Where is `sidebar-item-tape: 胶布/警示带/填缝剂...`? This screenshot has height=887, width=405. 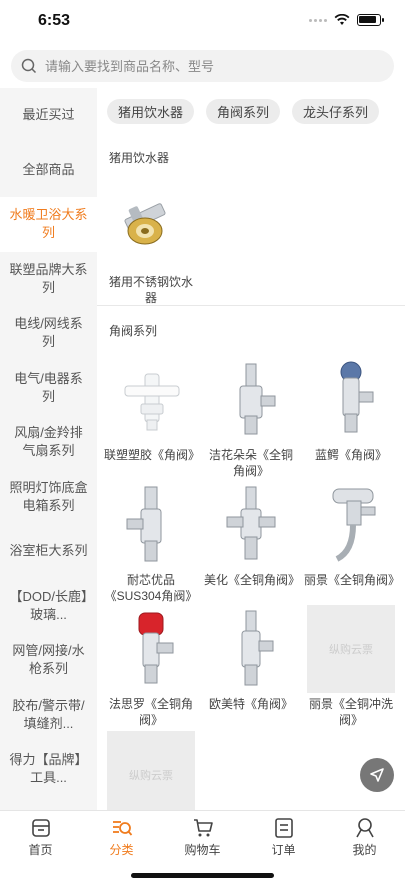
sidebar-item-tape: 胶布/警示带/填缝剂... is located at coordinates (48, 715).